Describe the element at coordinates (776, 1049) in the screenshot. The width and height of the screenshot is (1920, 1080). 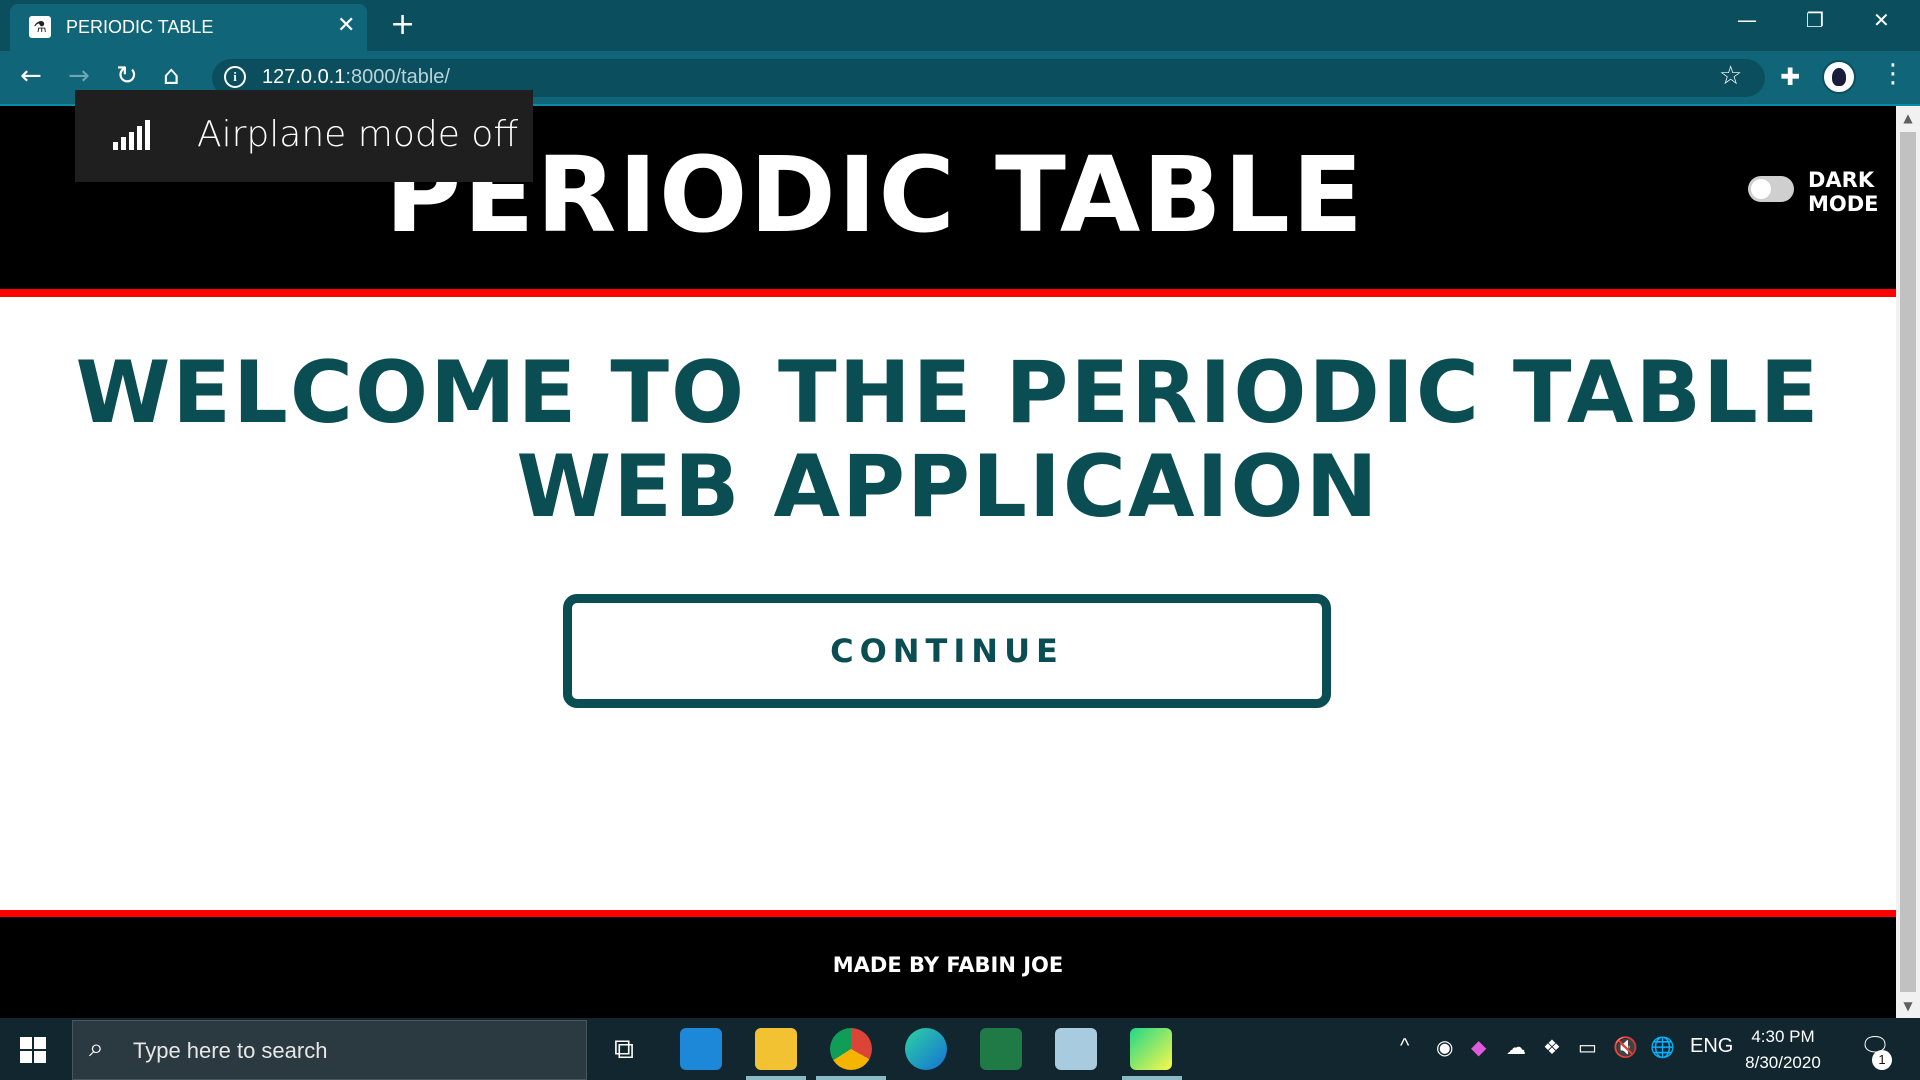
I see `file-explorer-icon` at that location.